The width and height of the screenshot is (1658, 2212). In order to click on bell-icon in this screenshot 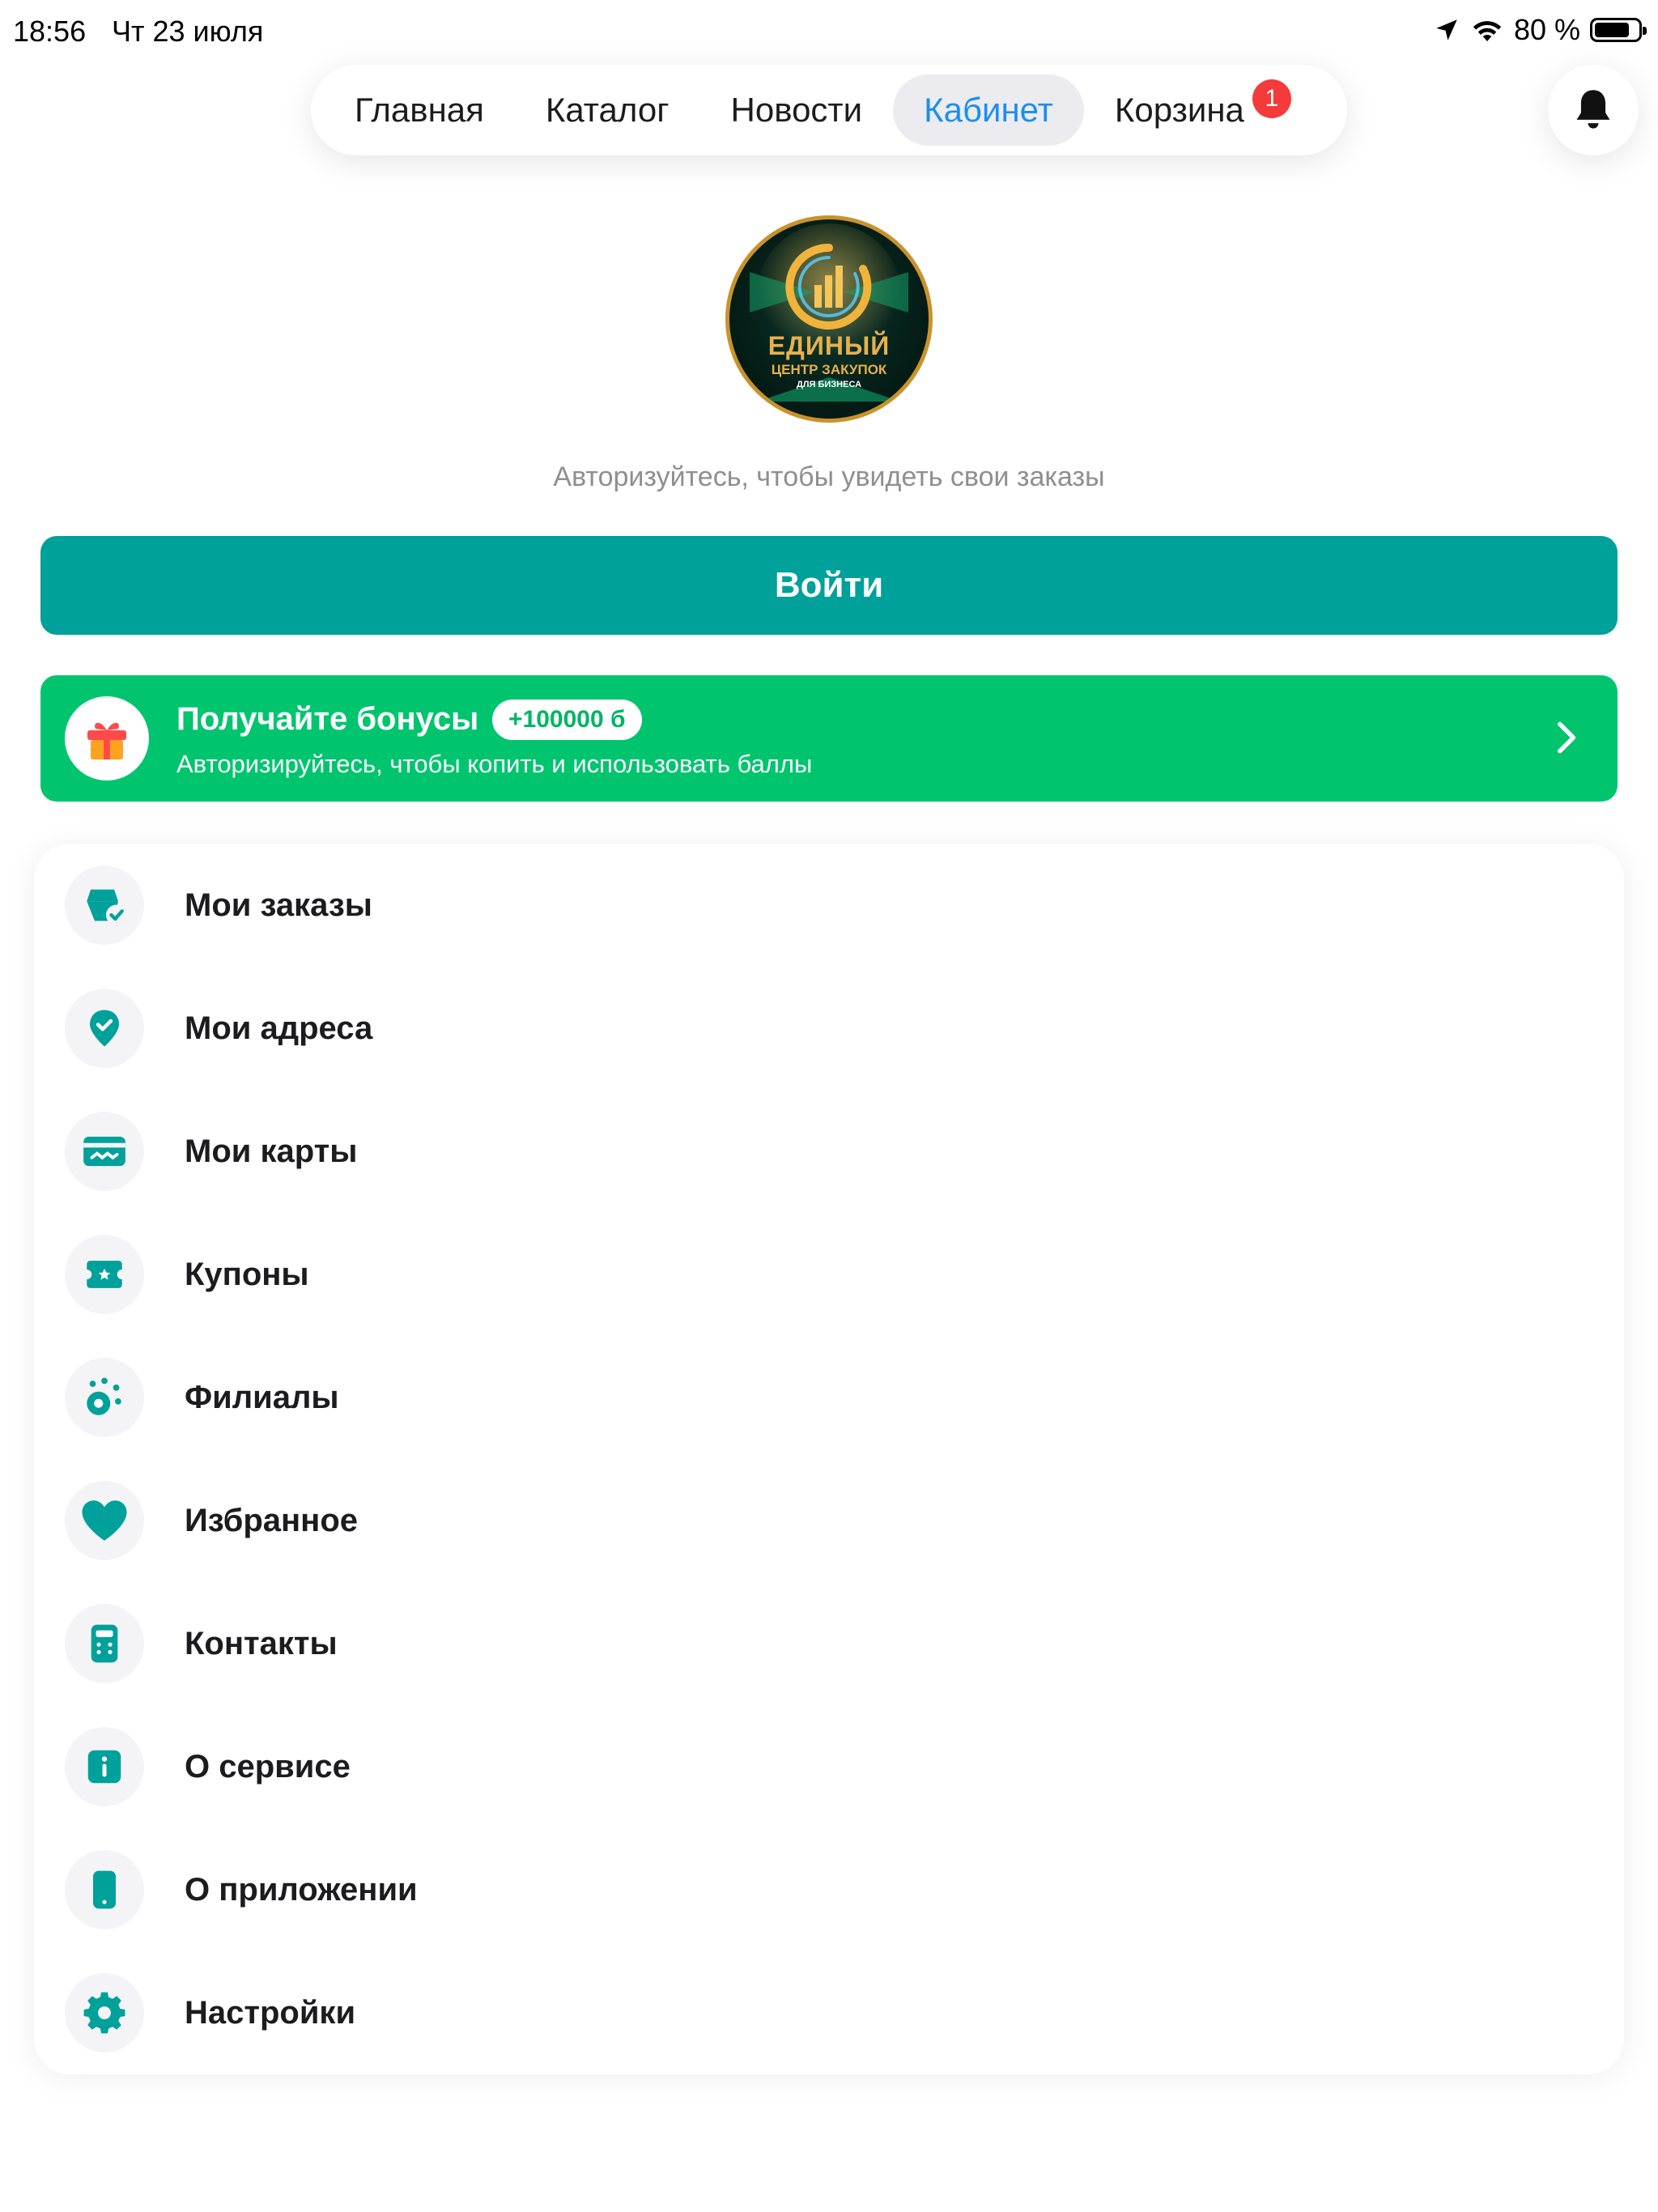, I will do `click(1593, 110)`.